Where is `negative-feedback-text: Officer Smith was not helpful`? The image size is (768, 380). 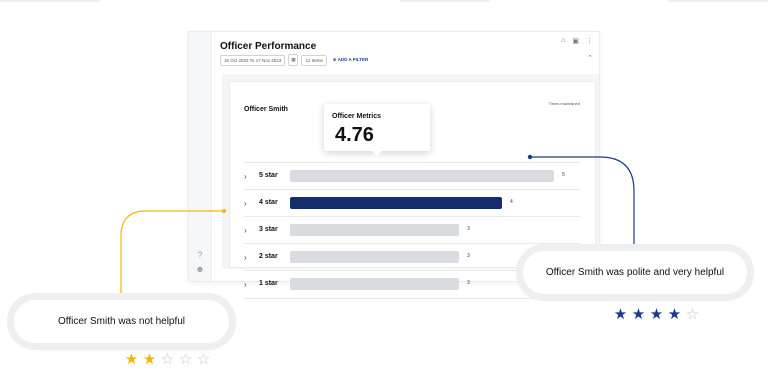 negative-feedback-text: Officer Smith was not helpful is located at coordinates (121, 321).